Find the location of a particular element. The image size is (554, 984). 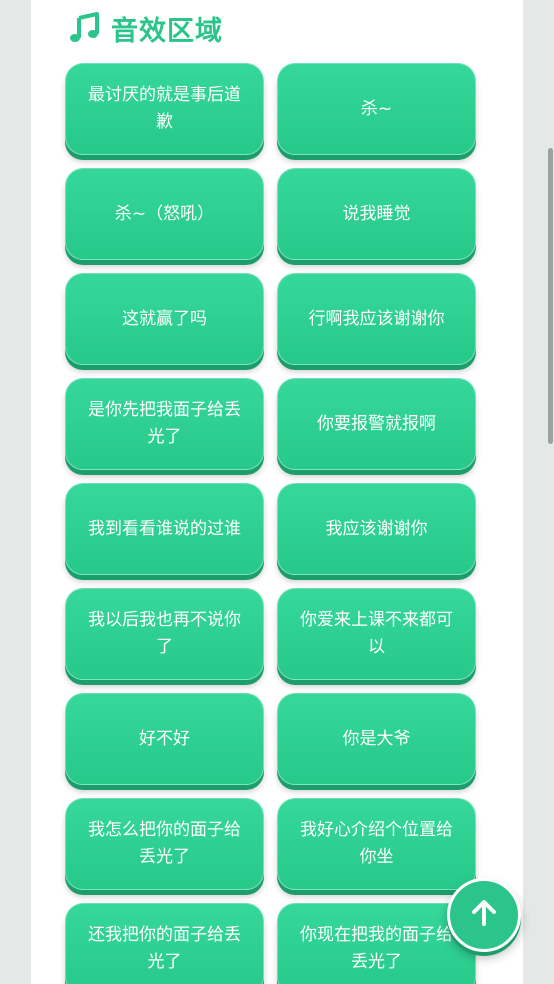

section-title: 音效区域 is located at coordinates (167, 31).